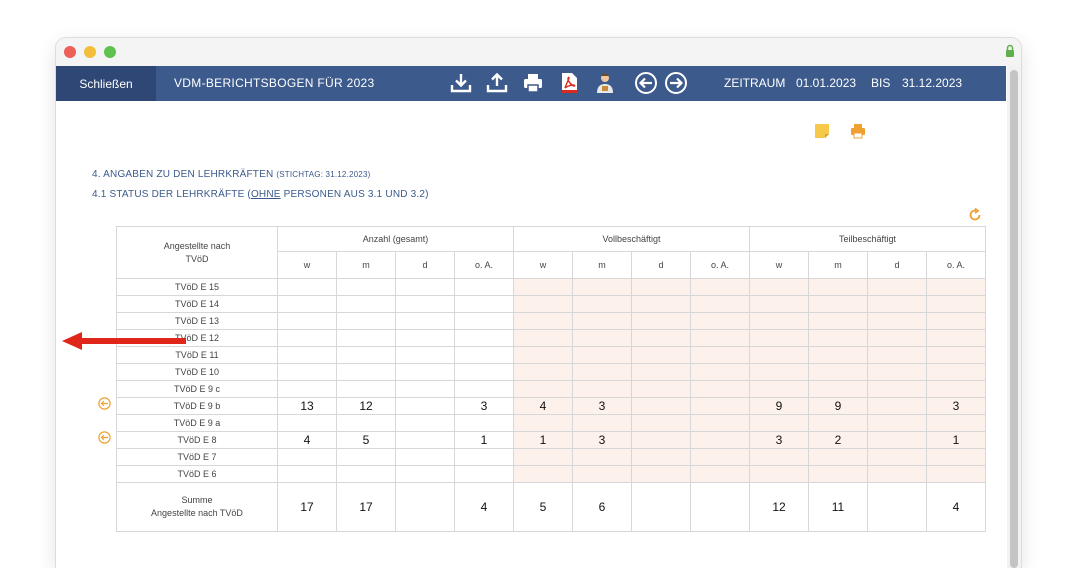  I want to click on row-back-icon, so click(104, 437).